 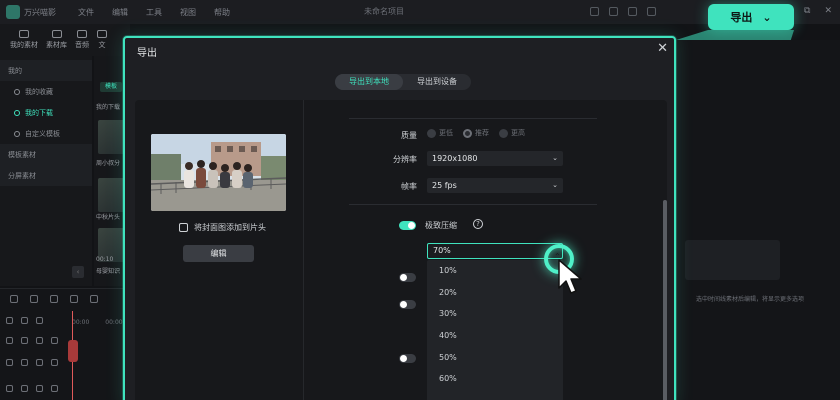 What do you see at coordinates (102, 43) in the screenshot?
I see `tool-text: 文` at bounding box center [102, 43].